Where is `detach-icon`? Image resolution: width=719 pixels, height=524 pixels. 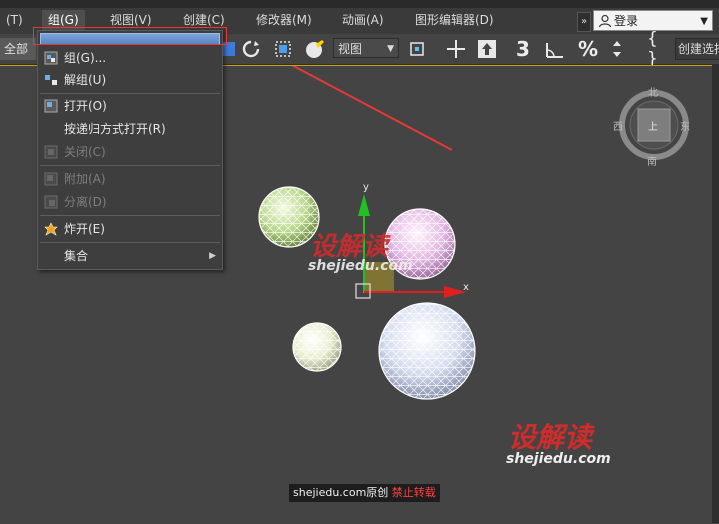 detach-icon is located at coordinates (51, 202).